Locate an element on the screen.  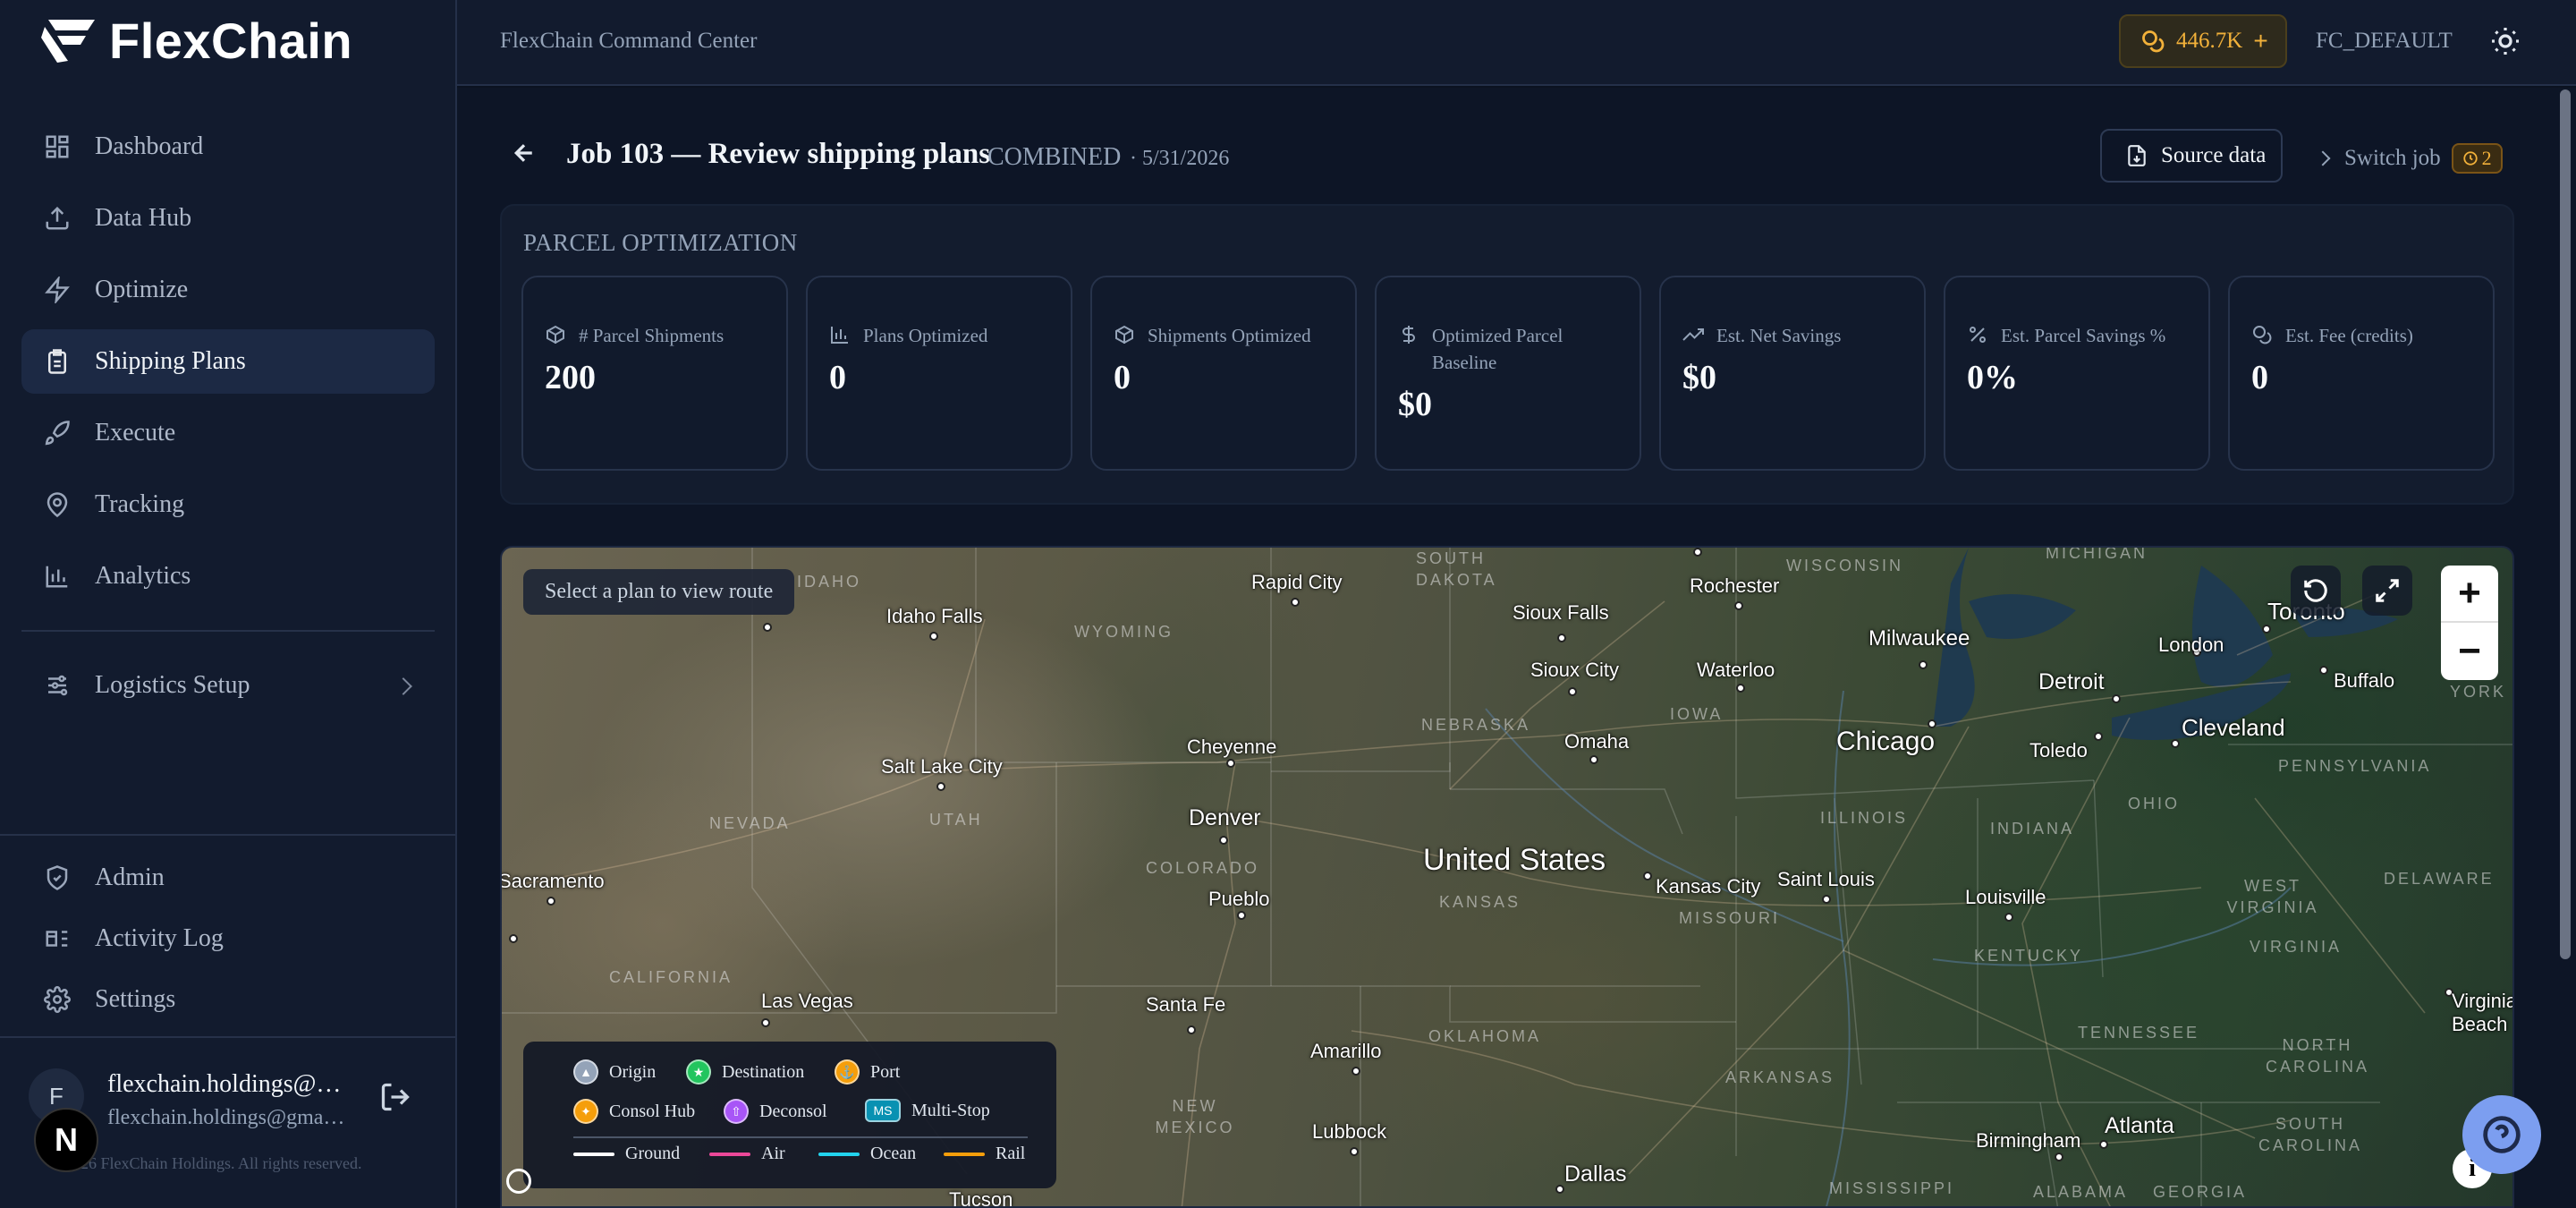
nav-analytics: Analytics is located at coordinates (228, 576).